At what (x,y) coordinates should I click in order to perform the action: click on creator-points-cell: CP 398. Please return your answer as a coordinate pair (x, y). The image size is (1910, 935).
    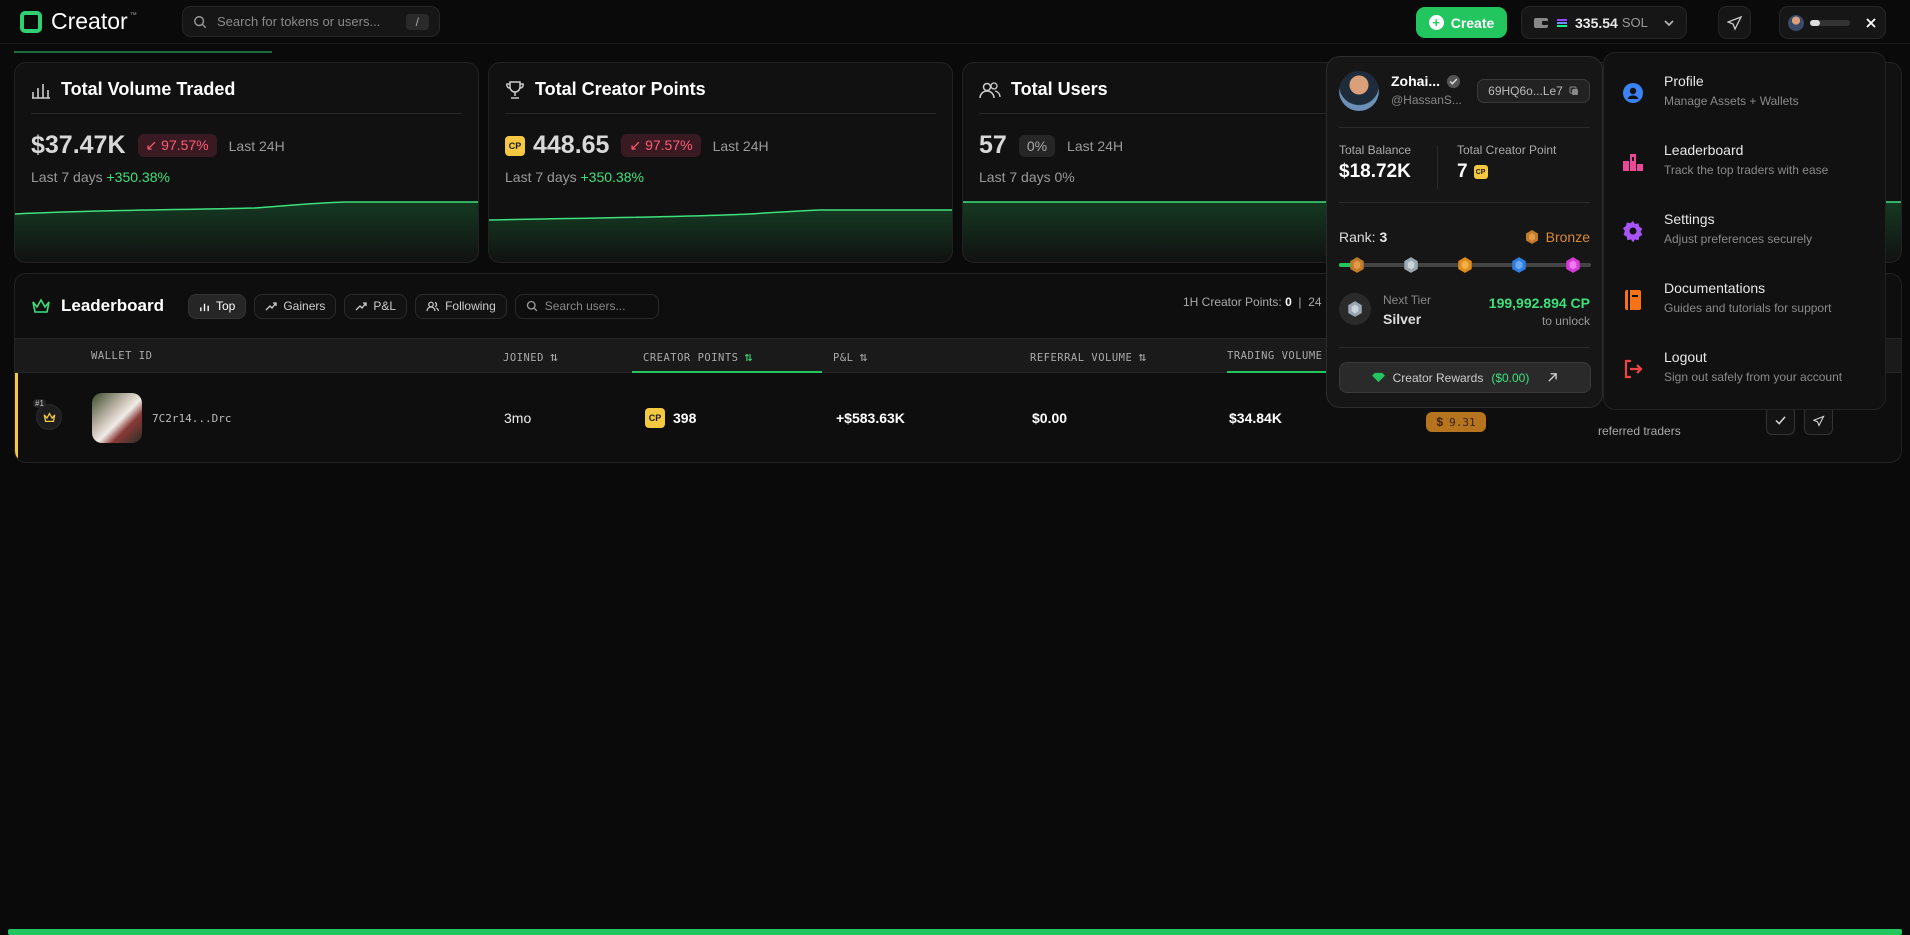
    Looking at the image, I should click on (670, 418).